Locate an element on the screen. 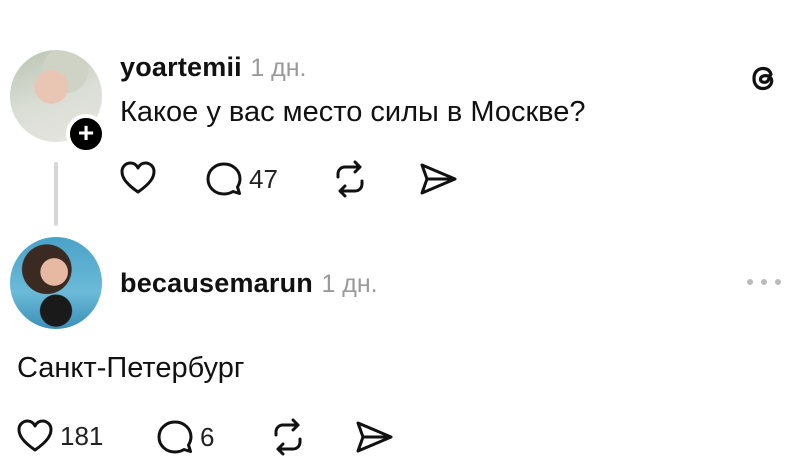  reply-header: becausemarun 1 дн. is located at coordinates (249, 283).